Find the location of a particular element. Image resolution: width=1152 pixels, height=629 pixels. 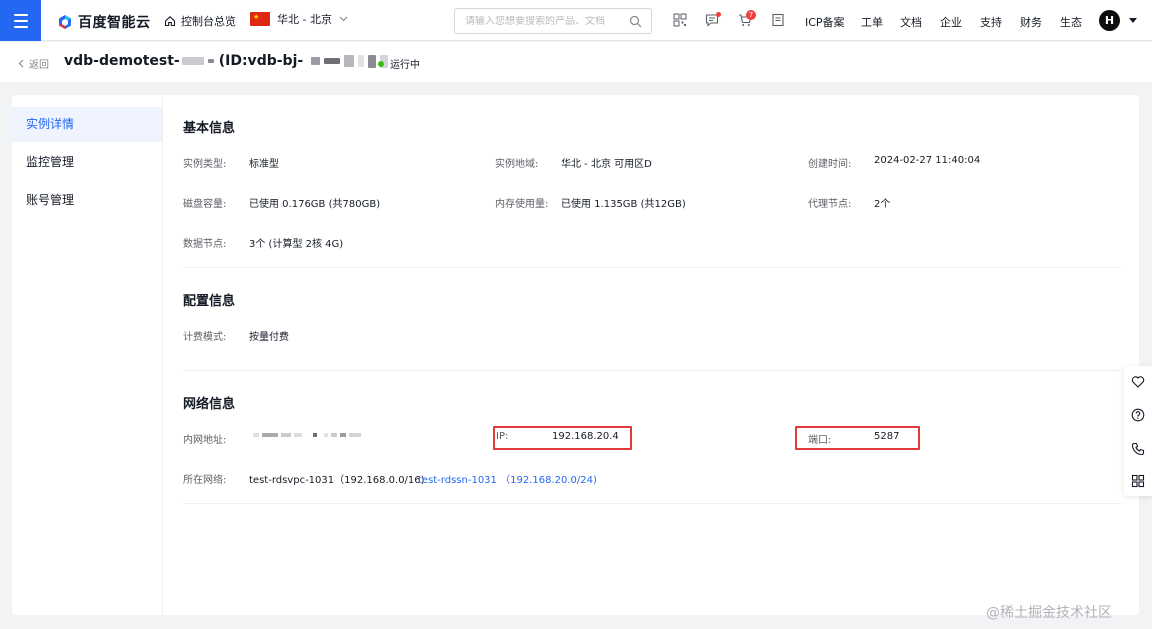

intranet-address-label: 内网地址: is located at coordinates (205, 440).